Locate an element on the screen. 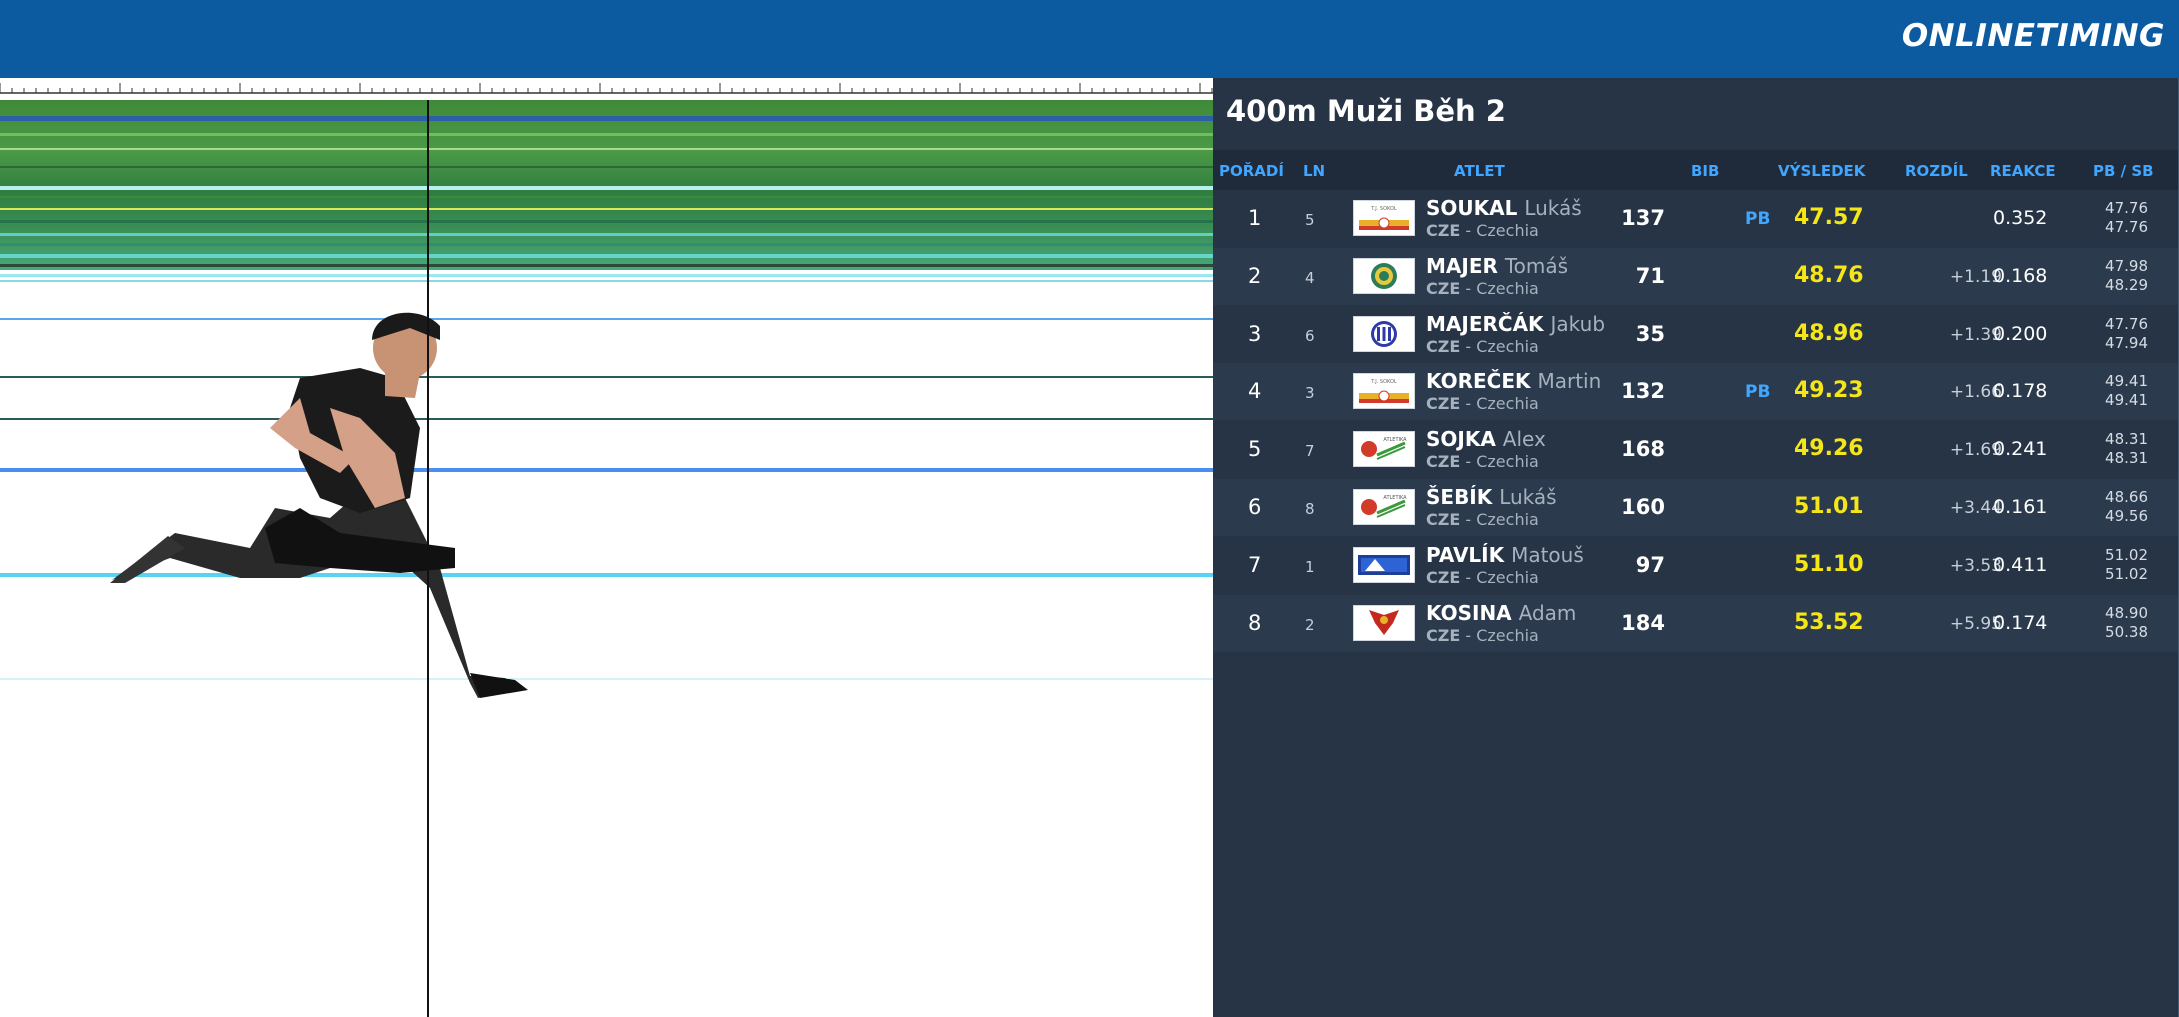 Image resolution: width=2179 pixels, height=1017 pixels. header-pbsb: PB / SB is located at coordinates (2123, 171).